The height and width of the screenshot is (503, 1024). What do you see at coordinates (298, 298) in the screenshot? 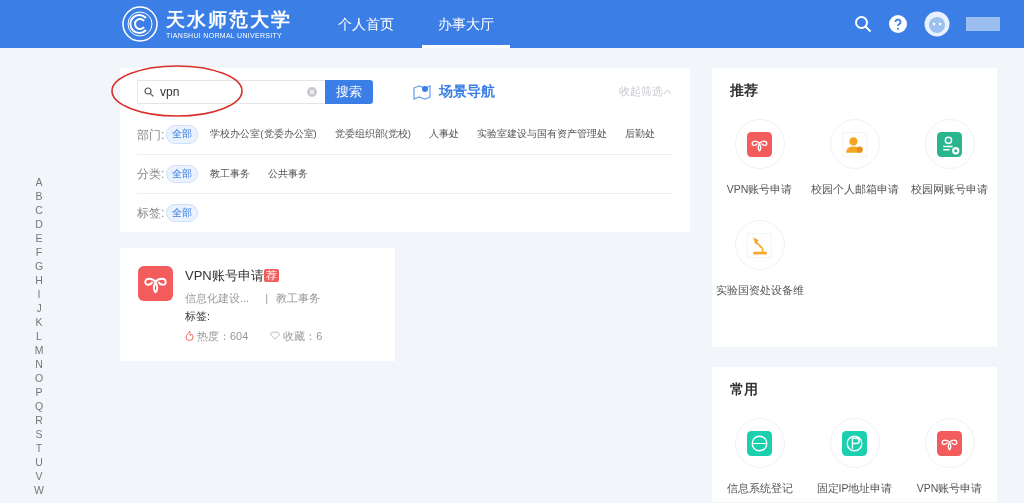
I see `category-text: 教工事务` at bounding box center [298, 298].